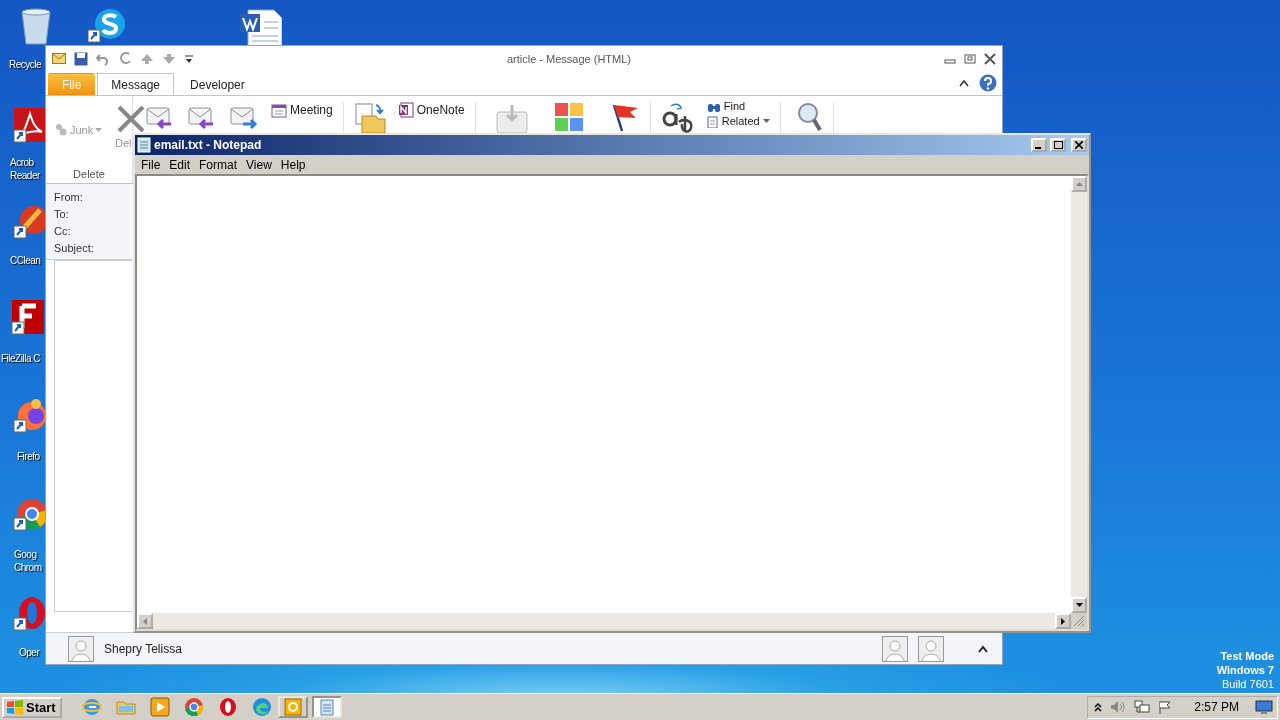  What do you see at coordinates (25, 169) in the screenshot?
I see `desktop-icon-label: Acrob Reader` at bounding box center [25, 169].